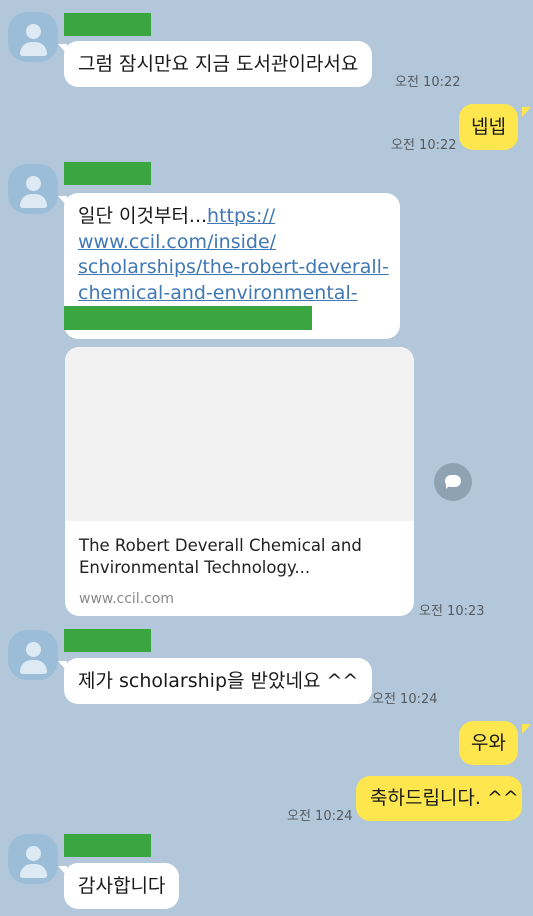 The image size is (533, 916). I want to click on url-link: chemical-and-environmental-, so click(218, 293).